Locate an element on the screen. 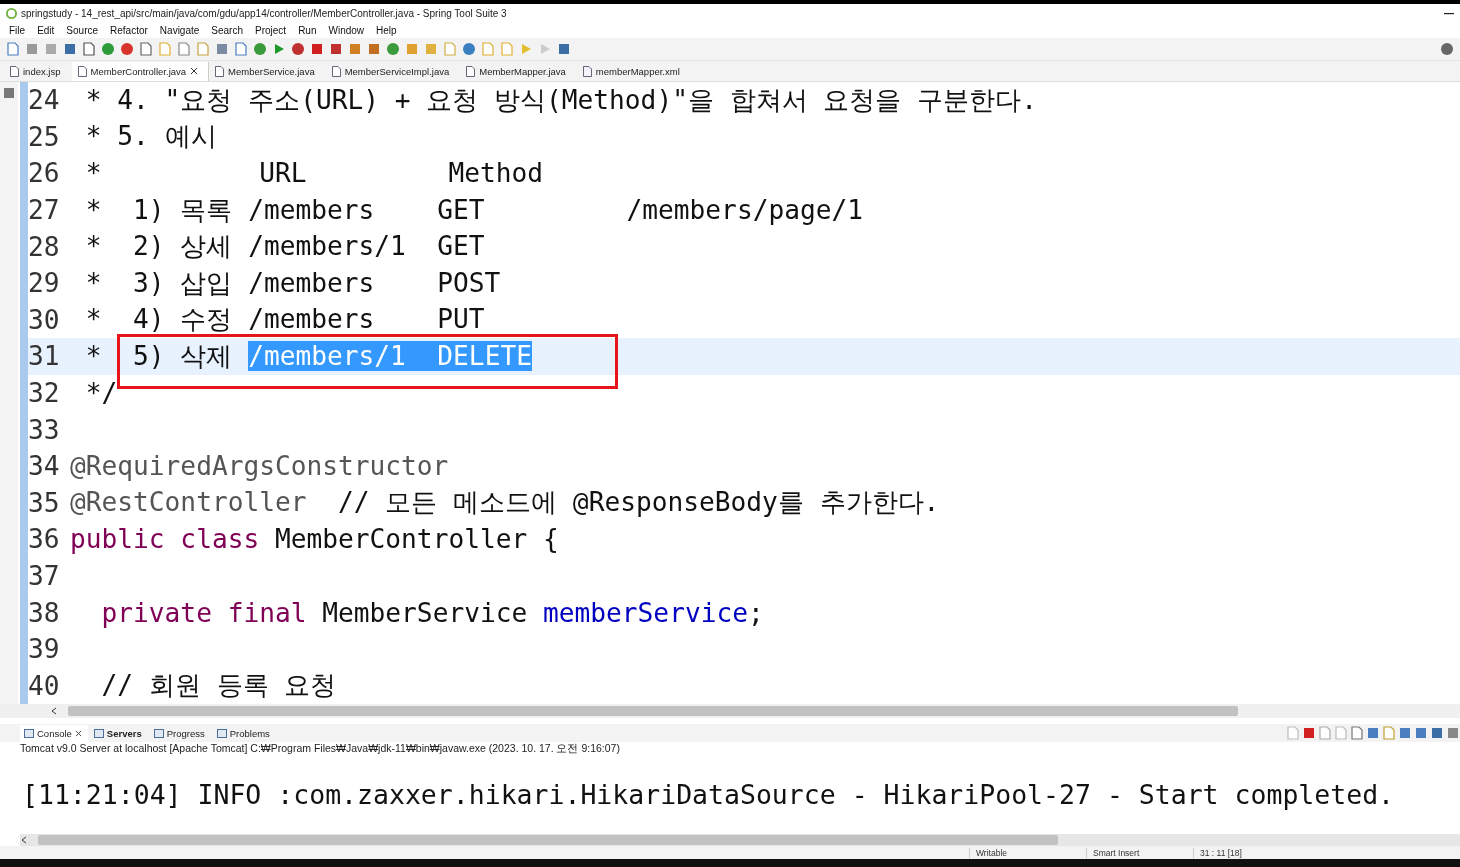 The height and width of the screenshot is (867, 1460). code-line: * 3) 삽입 /members POST is located at coordinates (292, 283).